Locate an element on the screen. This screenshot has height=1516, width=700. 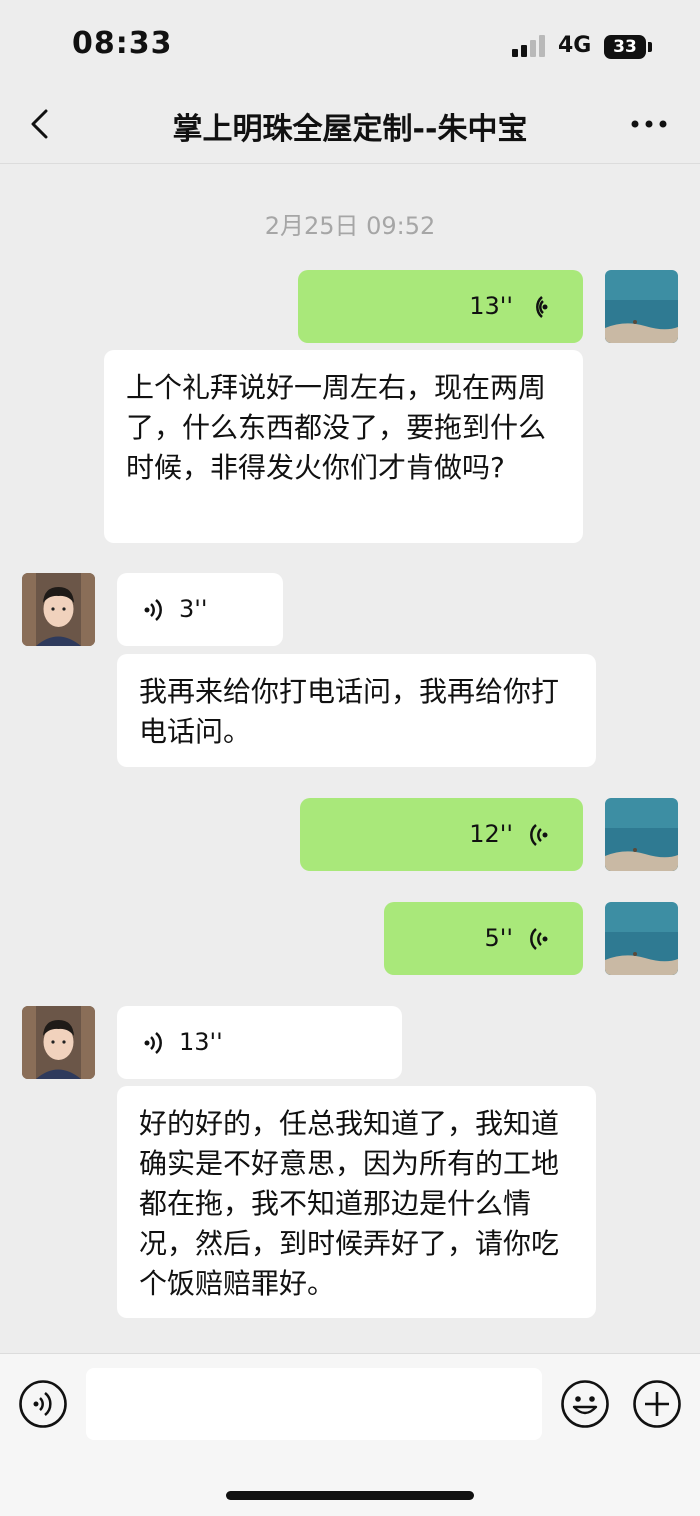
plus-icon is located at coordinates (657, 1404).